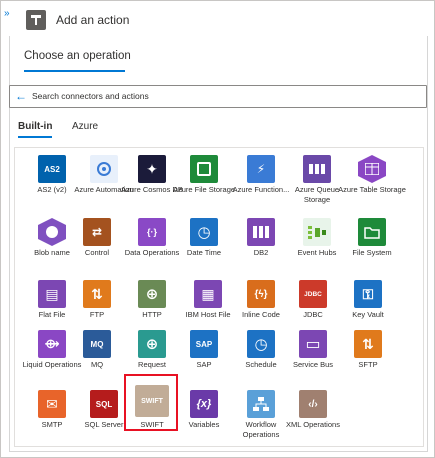 This screenshot has width=435, height=458. What do you see at coordinates (261, 232) in the screenshot?
I see `db2-icon` at bounding box center [261, 232].